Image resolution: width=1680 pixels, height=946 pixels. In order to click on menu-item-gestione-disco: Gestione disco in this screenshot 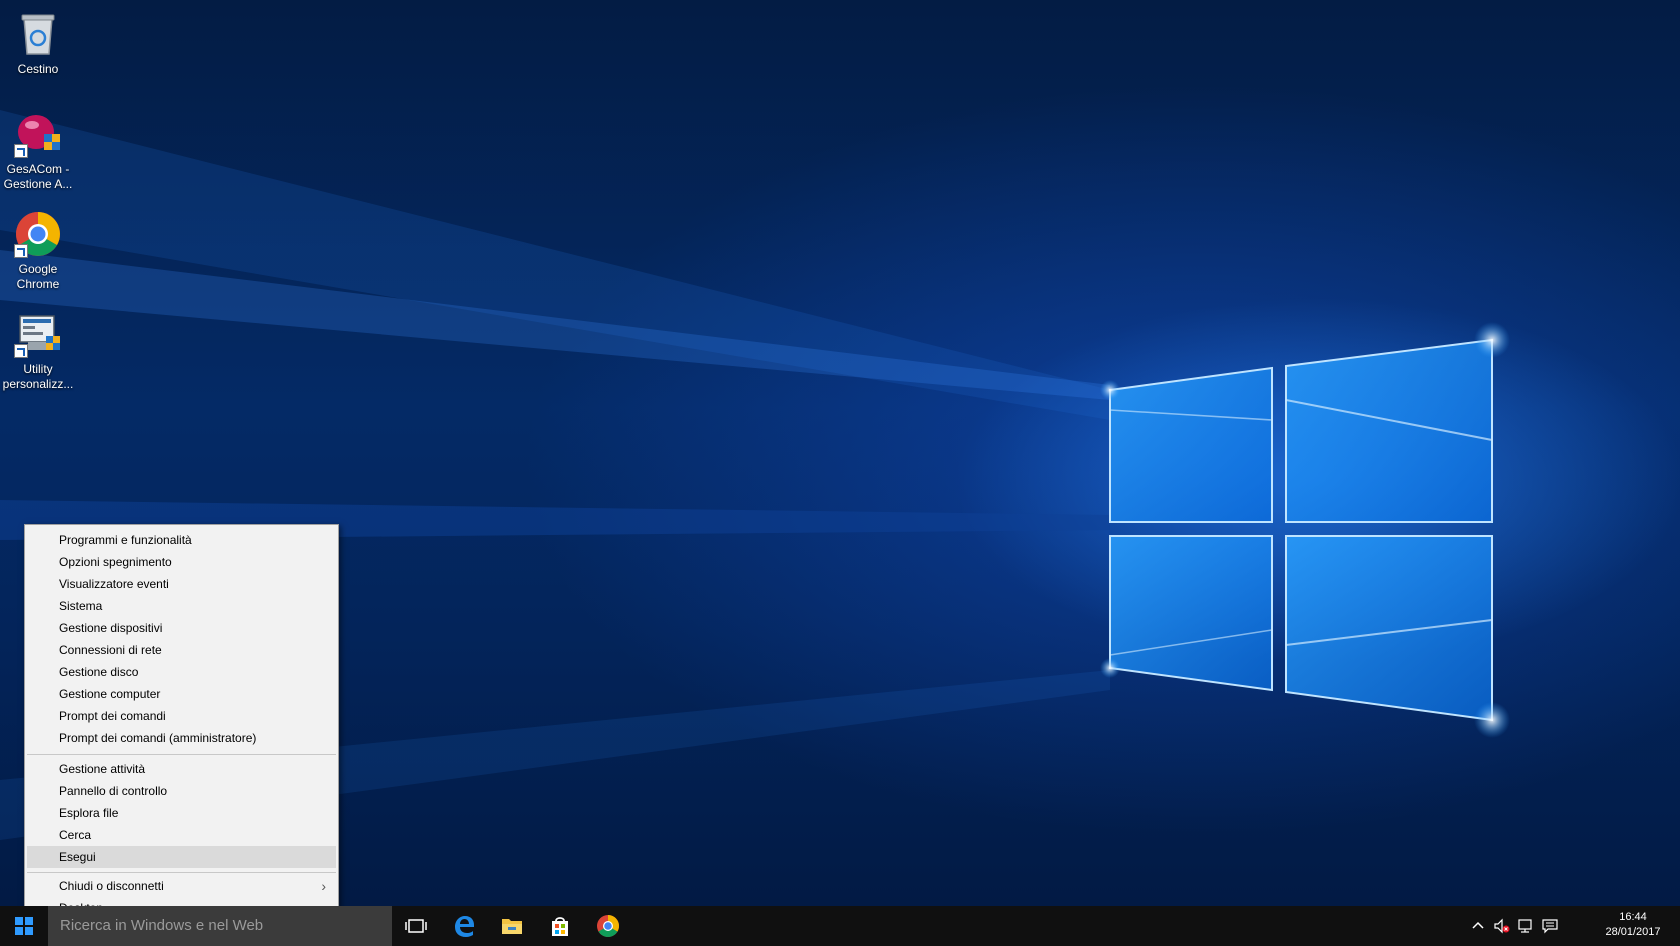, I will do `click(181, 672)`.